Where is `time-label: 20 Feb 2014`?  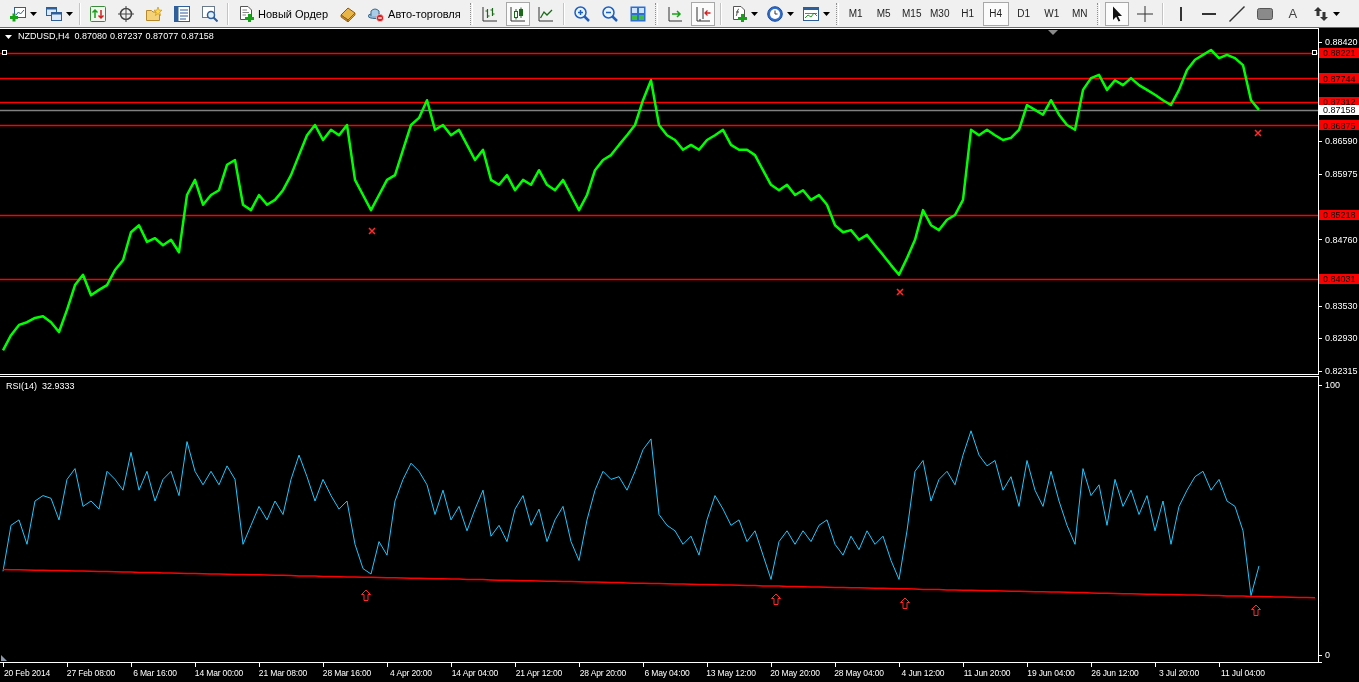
time-label: 20 Feb 2014 is located at coordinates (27, 673).